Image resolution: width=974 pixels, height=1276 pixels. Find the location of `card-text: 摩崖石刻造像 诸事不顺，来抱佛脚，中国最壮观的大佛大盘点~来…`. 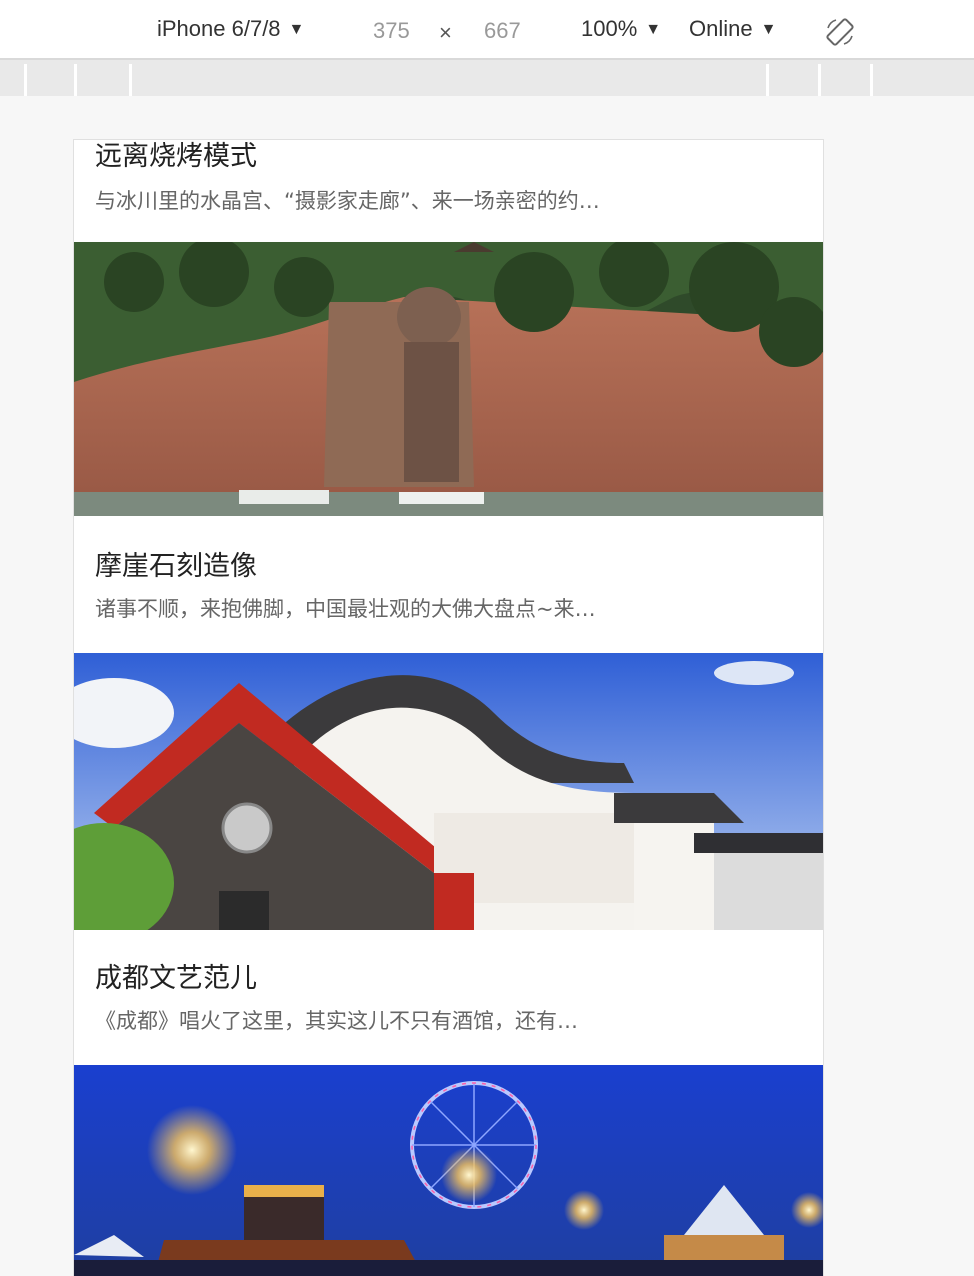

card-text: 摩崖石刻造像 诸事不顺，来抱佛脚，中国最壮观的大佛大盘点~来… is located at coordinates (449, 587).